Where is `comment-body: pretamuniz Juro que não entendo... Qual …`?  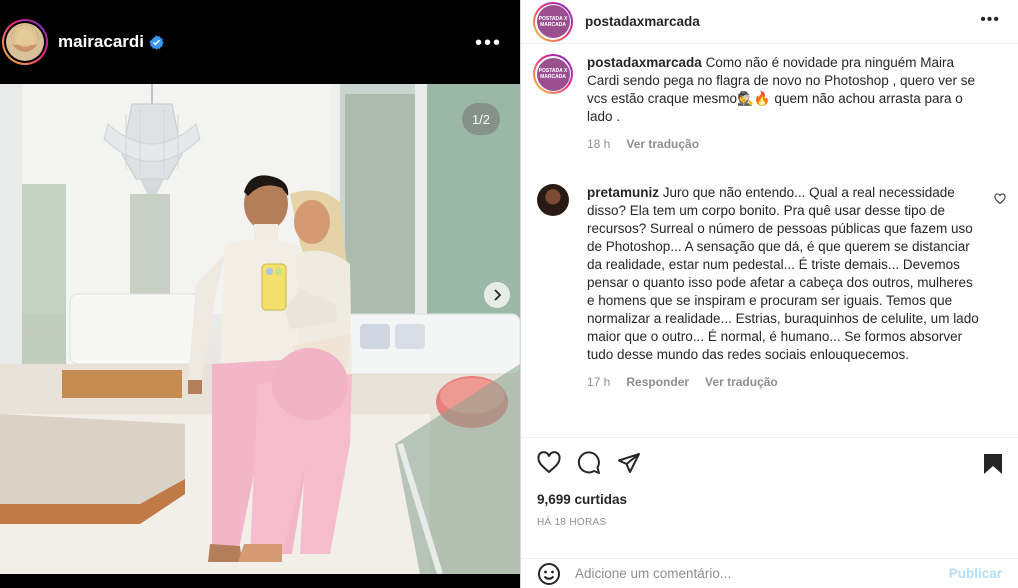 comment-body: pretamuniz Juro que não entendo... Qual … is located at coordinates (783, 287).